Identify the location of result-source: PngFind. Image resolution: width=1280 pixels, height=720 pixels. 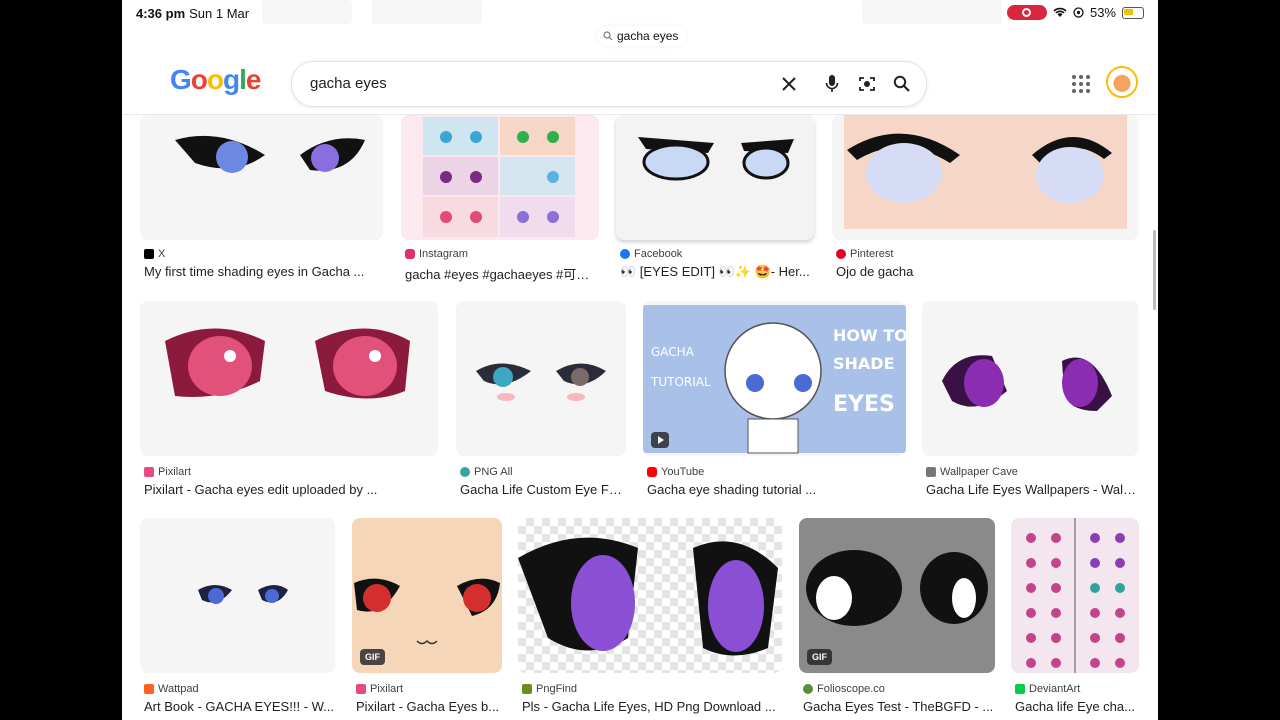
(549, 689).